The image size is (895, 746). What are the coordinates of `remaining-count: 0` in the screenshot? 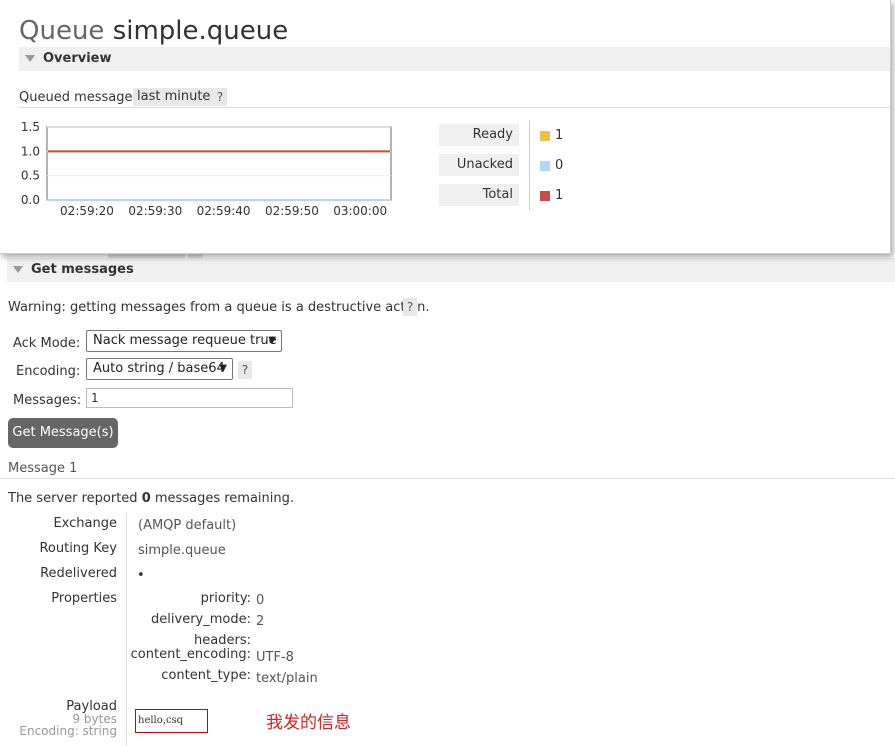 It's located at (146, 498).